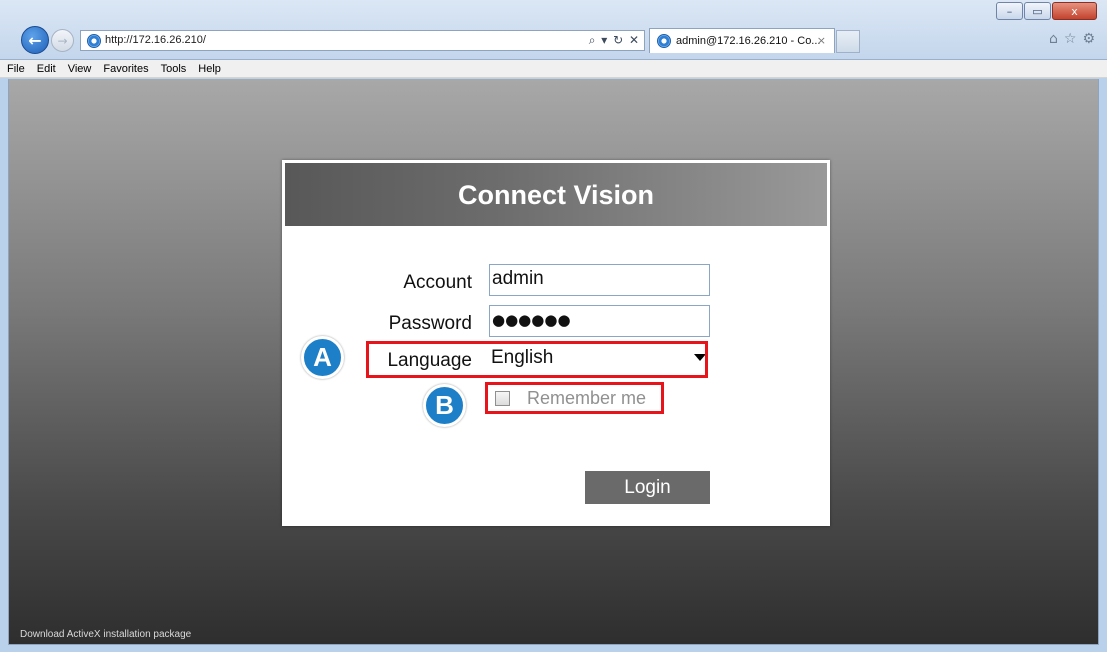  I want to click on page-title: Connect Vision, so click(556, 195).